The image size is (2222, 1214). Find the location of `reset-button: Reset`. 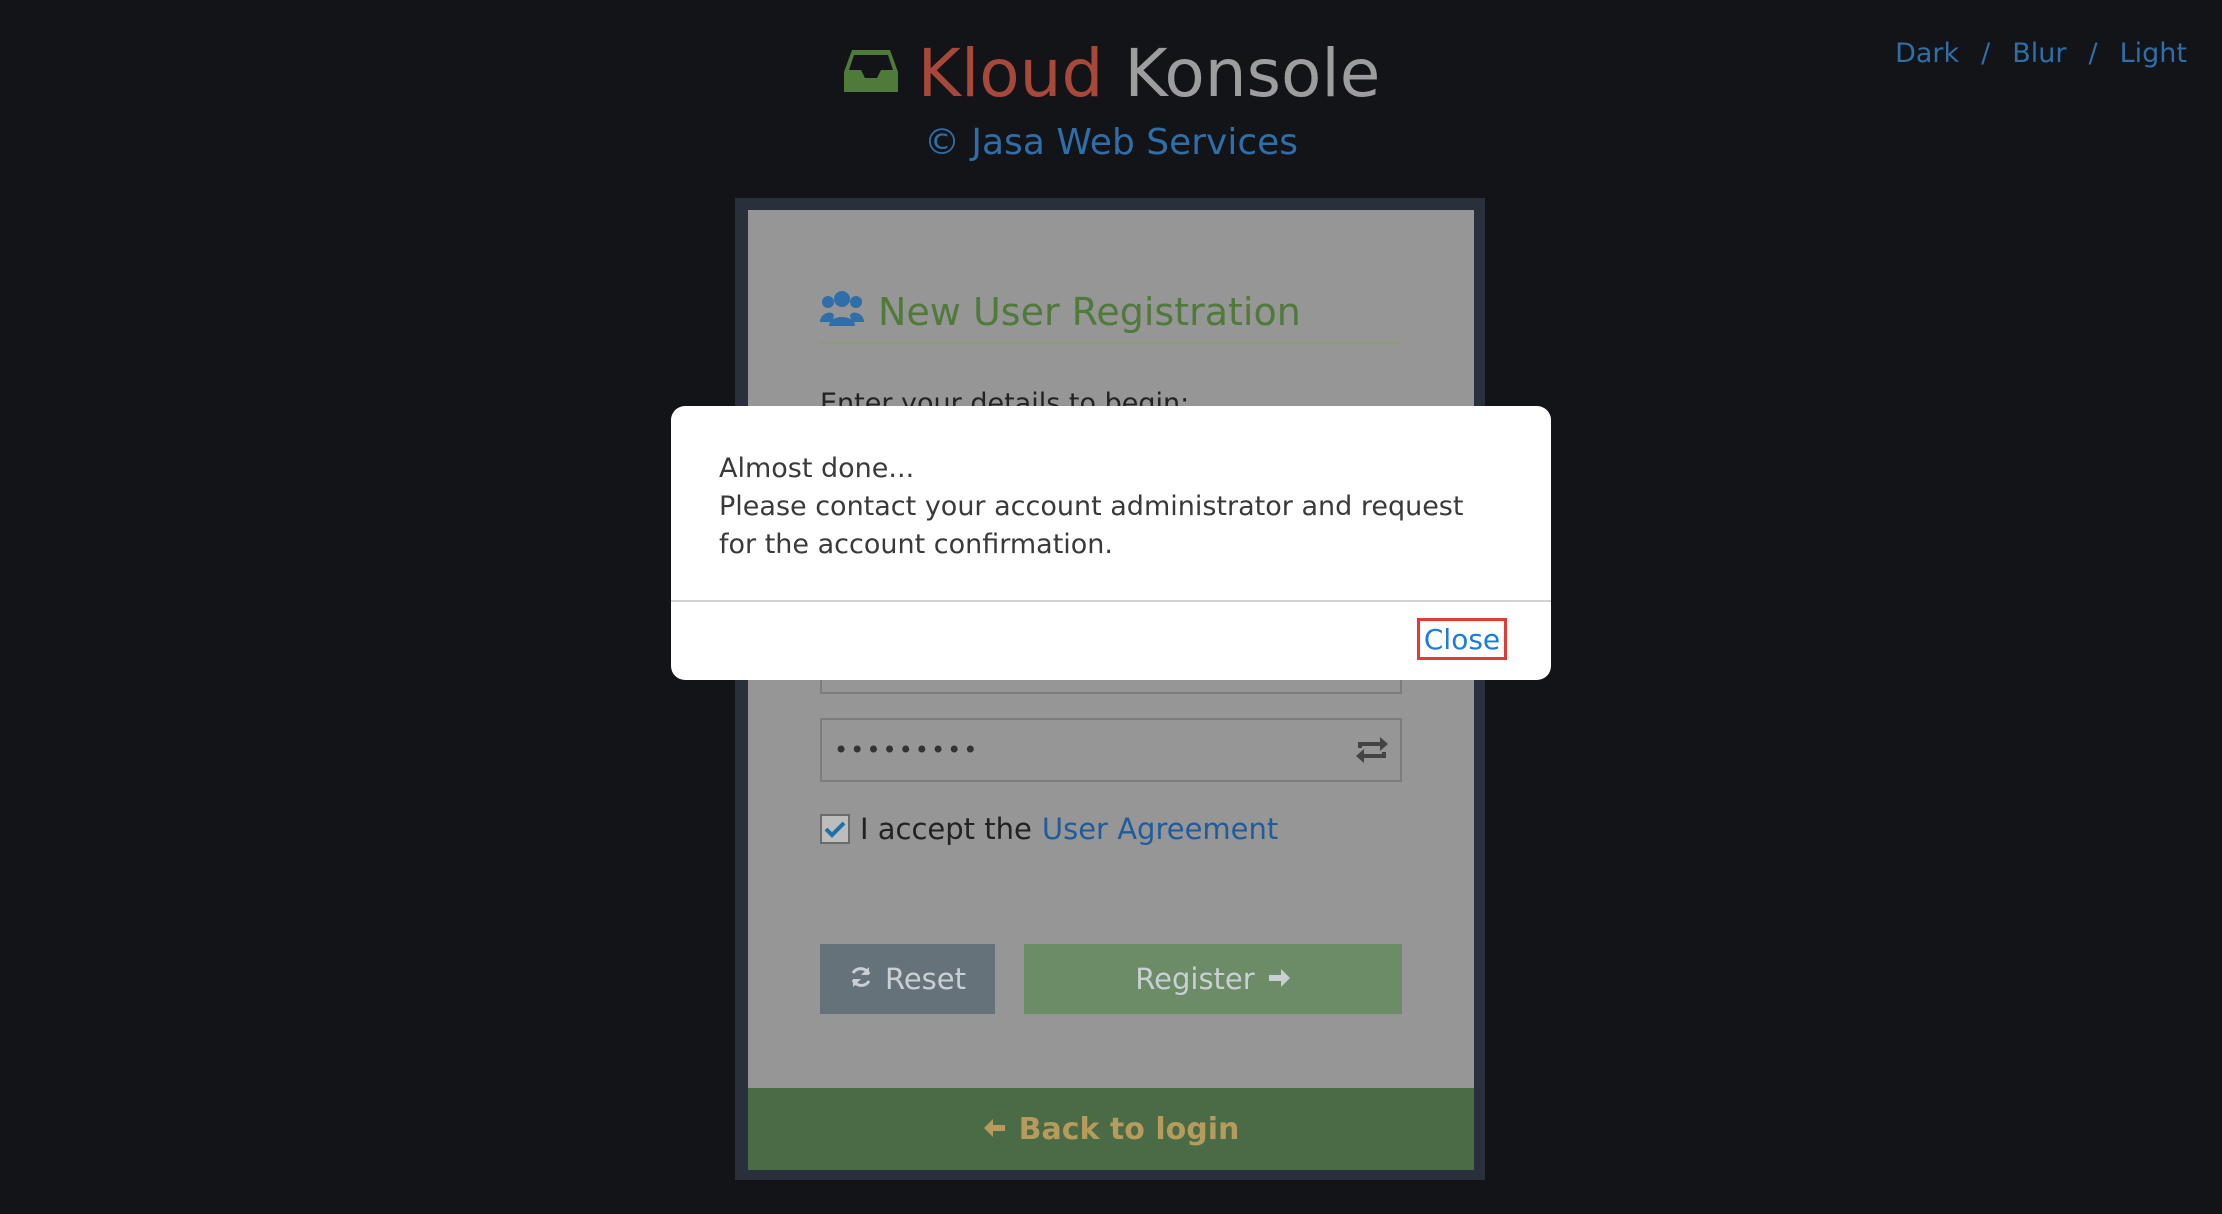

reset-button: Reset is located at coordinates (907, 979).